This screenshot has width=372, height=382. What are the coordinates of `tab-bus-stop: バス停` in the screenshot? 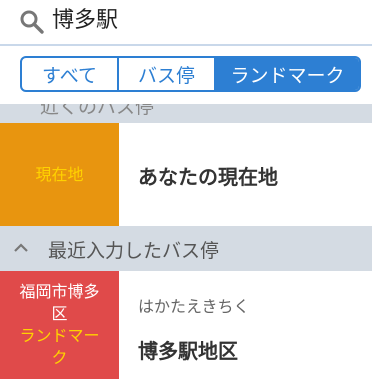 It's located at (167, 74).